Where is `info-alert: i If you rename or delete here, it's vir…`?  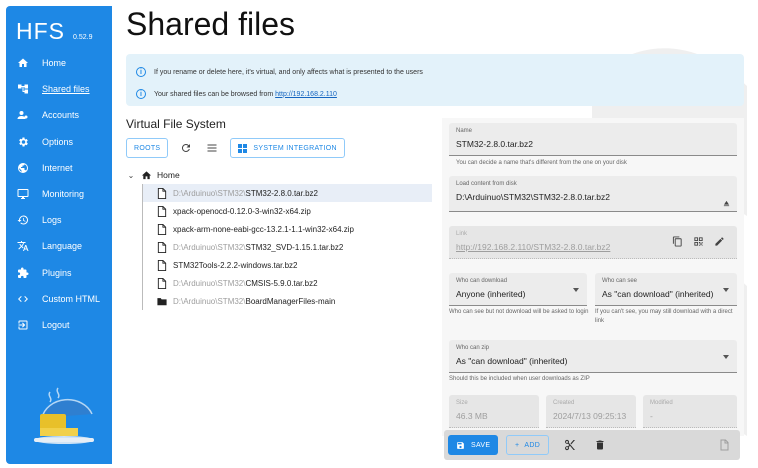 info-alert: i If you rename or delete here, it's vir… is located at coordinates (435, 80).